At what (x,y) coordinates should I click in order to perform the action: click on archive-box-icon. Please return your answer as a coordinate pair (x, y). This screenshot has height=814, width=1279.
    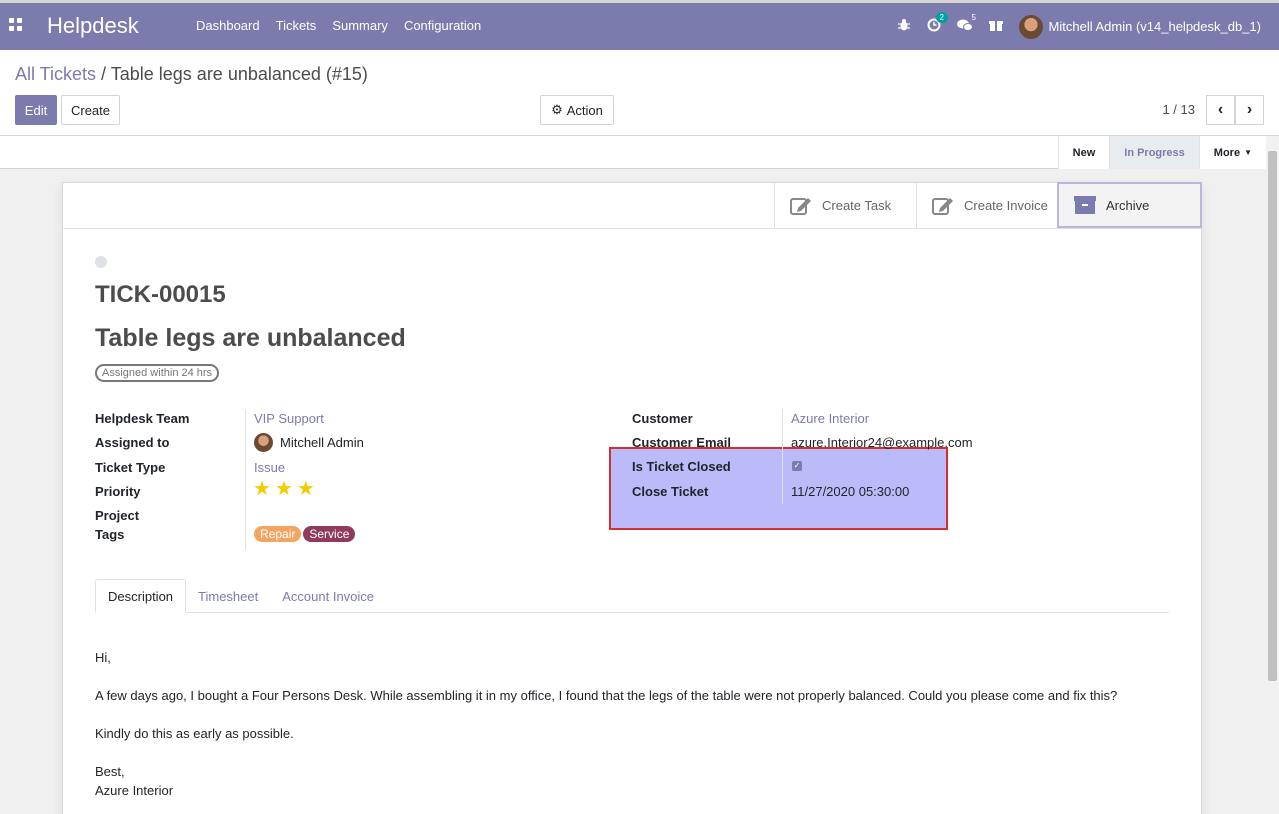
    Looking at the image, I should click on (1085, 205).